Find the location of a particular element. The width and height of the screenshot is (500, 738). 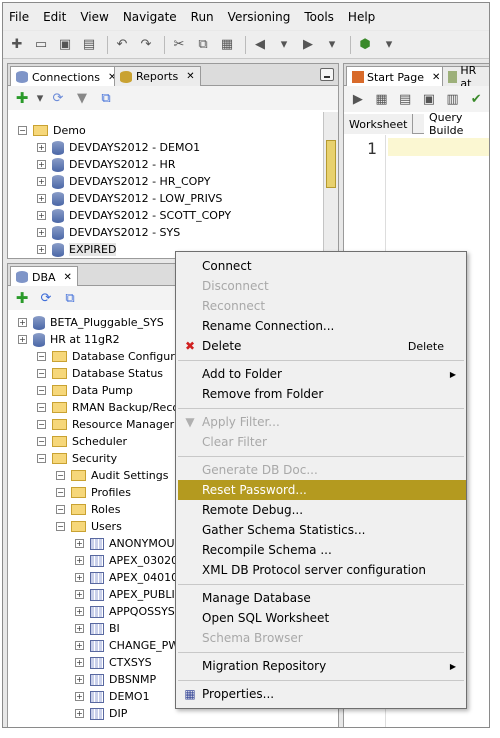

cut-icon: ✂ is located at coordinates (179, 45).